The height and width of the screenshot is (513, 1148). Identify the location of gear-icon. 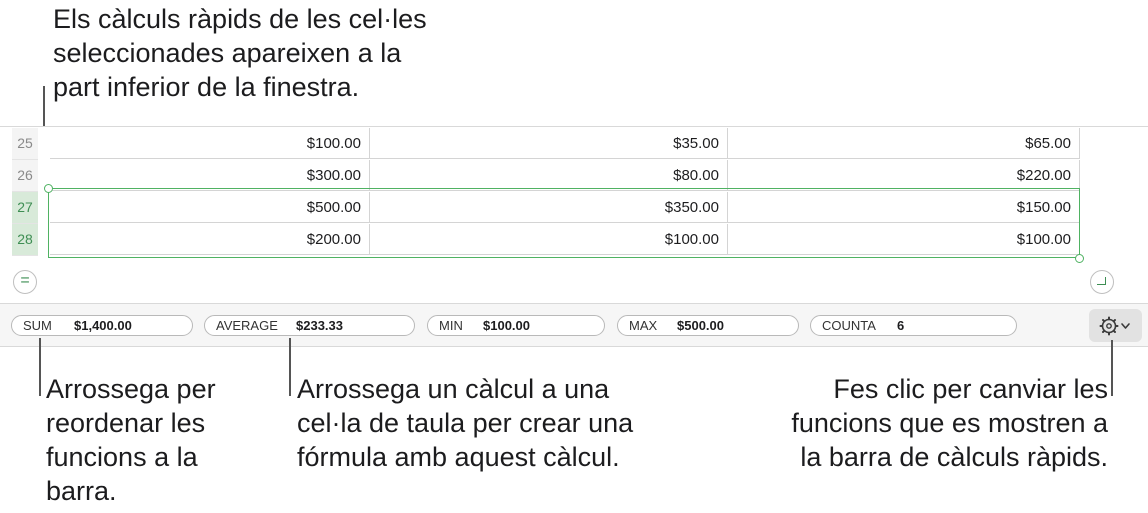
(1114, 326).